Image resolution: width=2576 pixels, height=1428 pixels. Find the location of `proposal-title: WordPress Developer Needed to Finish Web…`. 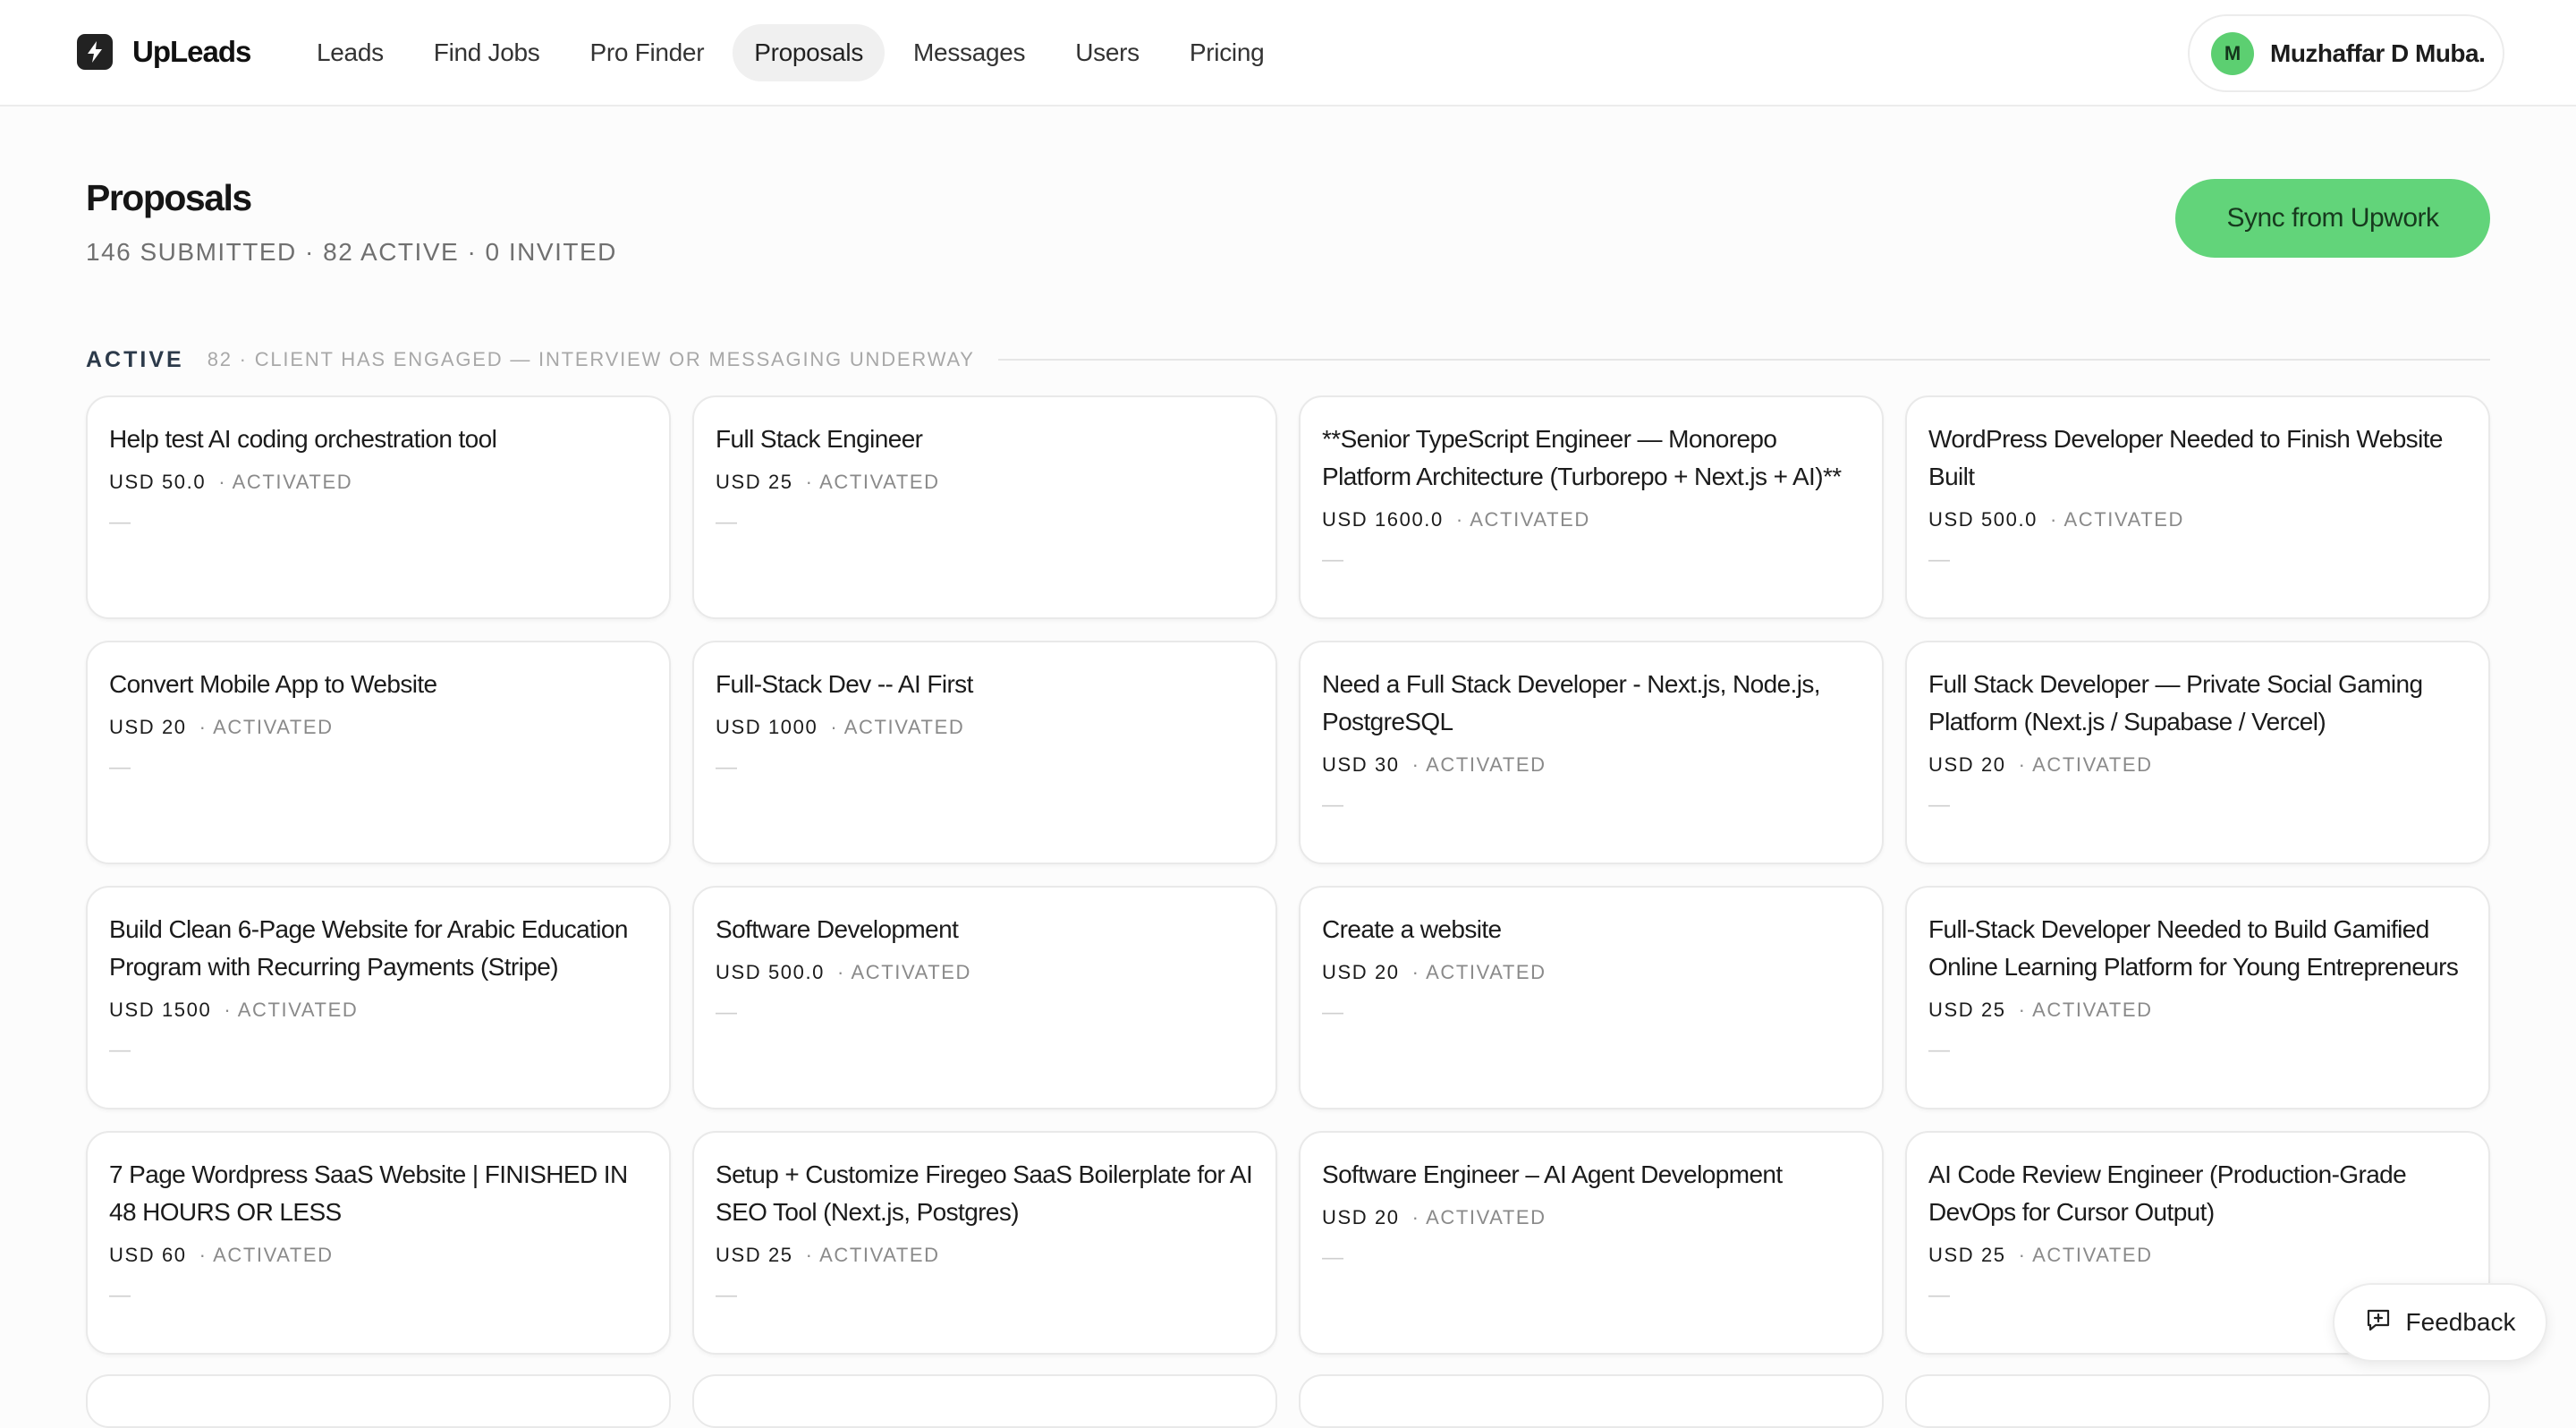

proposal-title: WordPress Developer Needed to Finish Web… is located at coordinates (2185, 457).